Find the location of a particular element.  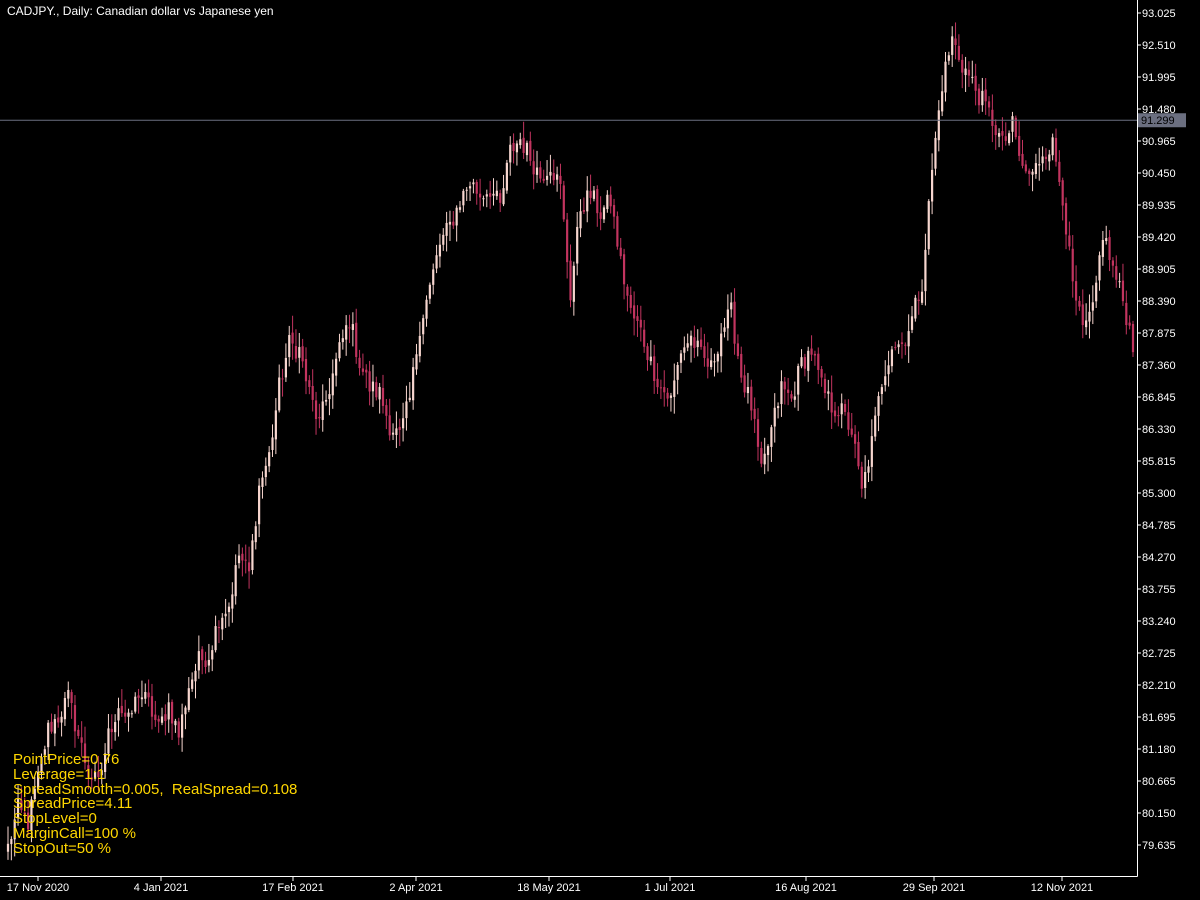

x-tick-label: 17 Nov 2020 is located at coordinates (38, 888).